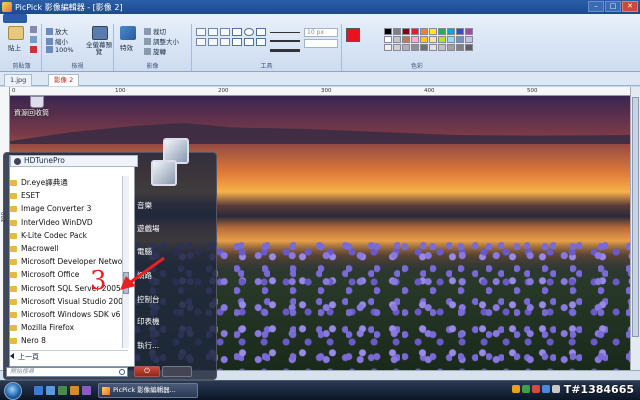  What do you see at coordinates (65, 208) in the screenshot?
I see `program-folder-image-converter: Image Converter 3` at bounding box center [65, 208].